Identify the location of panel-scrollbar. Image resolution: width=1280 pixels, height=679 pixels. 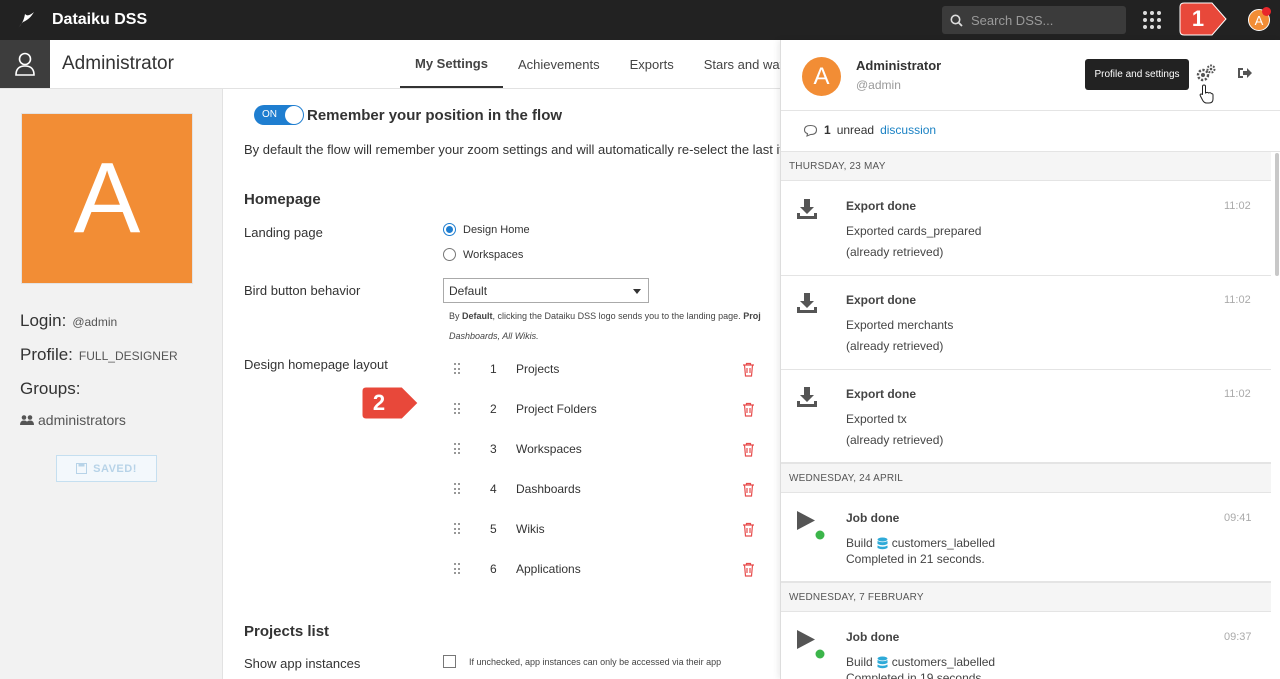
(1277, 214).